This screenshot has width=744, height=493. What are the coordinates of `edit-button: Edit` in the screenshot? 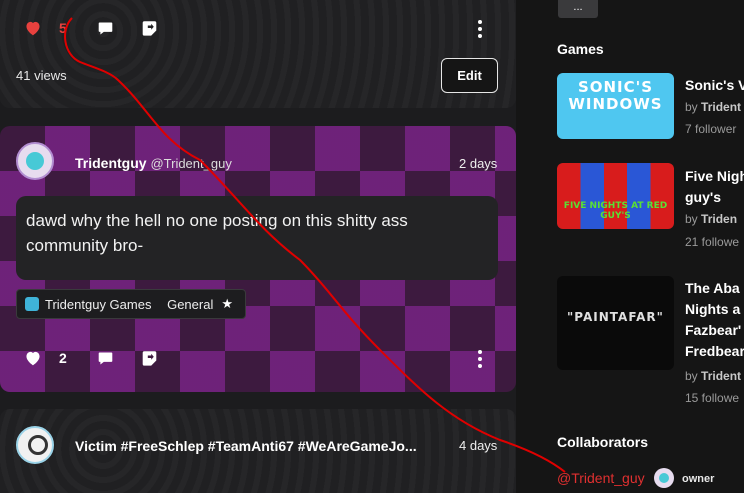 It's located at (469, 75).